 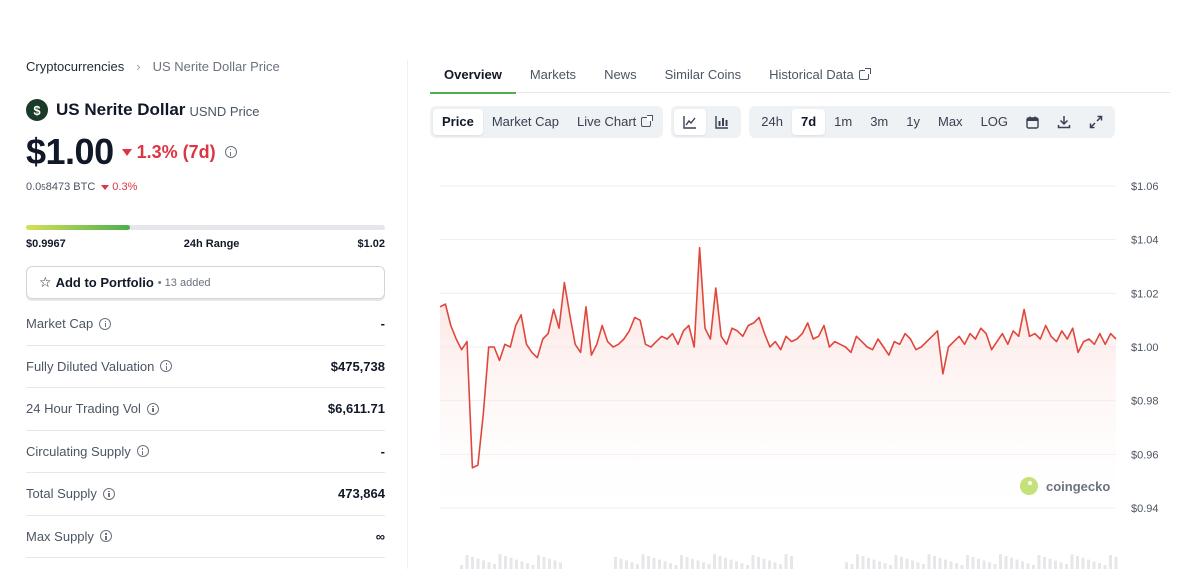 I want to click on caret-down-icon, so click(x=105, y=187).